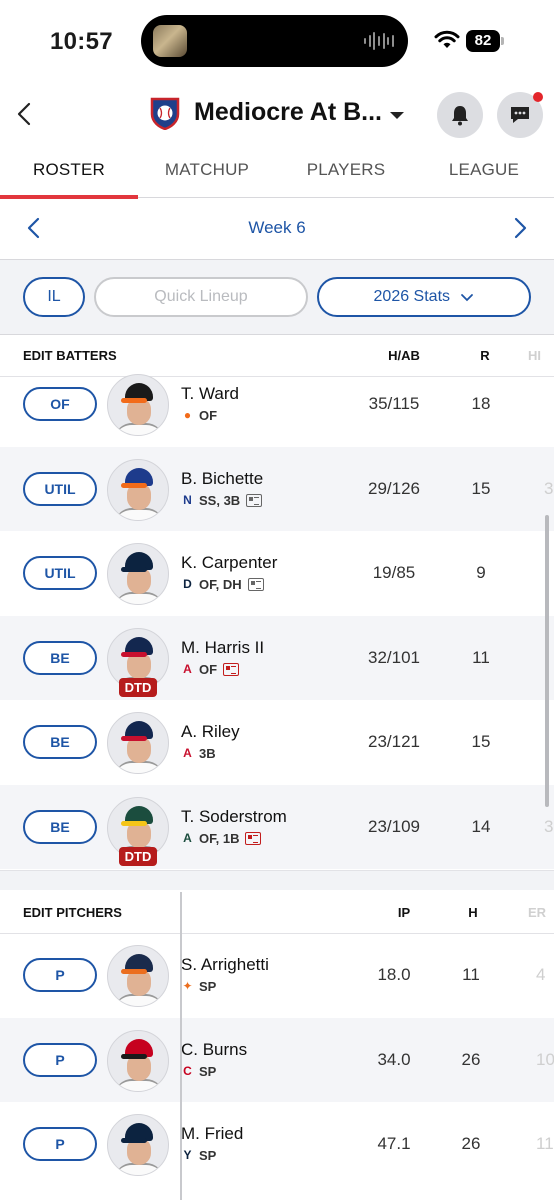 The height and width of the screenshot is (1200, 554). I want to click on dynamic-island, so click(274, 41).